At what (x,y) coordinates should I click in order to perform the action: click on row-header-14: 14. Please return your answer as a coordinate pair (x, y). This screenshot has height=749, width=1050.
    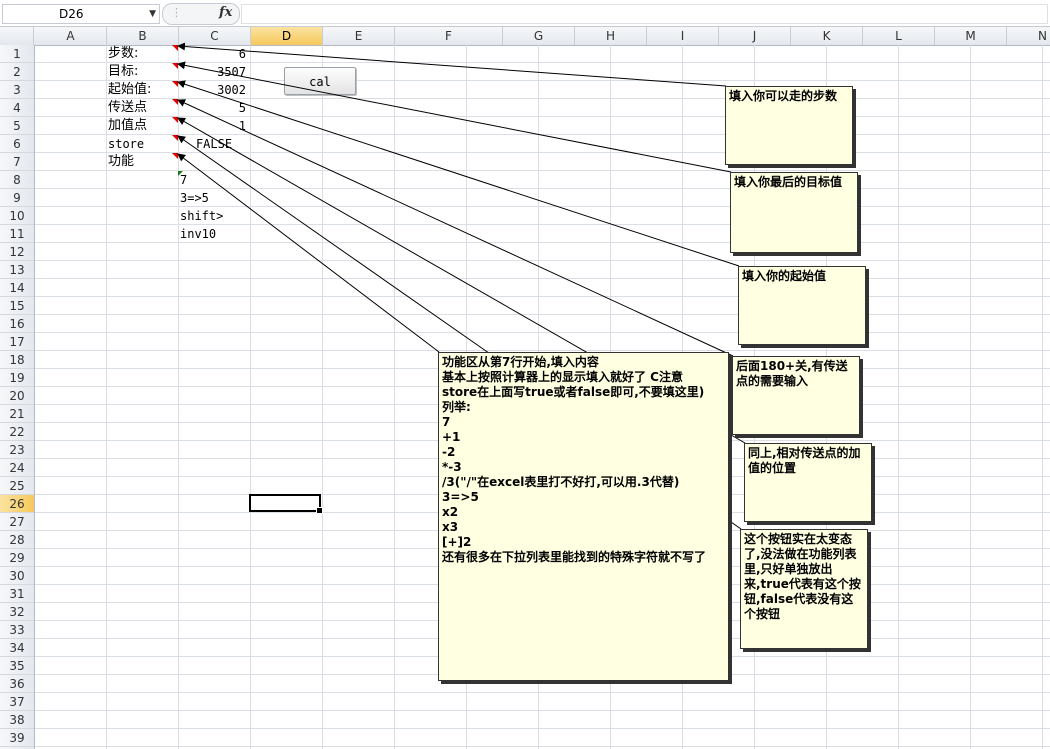
    Looking at the image, I should click on (17, 288).